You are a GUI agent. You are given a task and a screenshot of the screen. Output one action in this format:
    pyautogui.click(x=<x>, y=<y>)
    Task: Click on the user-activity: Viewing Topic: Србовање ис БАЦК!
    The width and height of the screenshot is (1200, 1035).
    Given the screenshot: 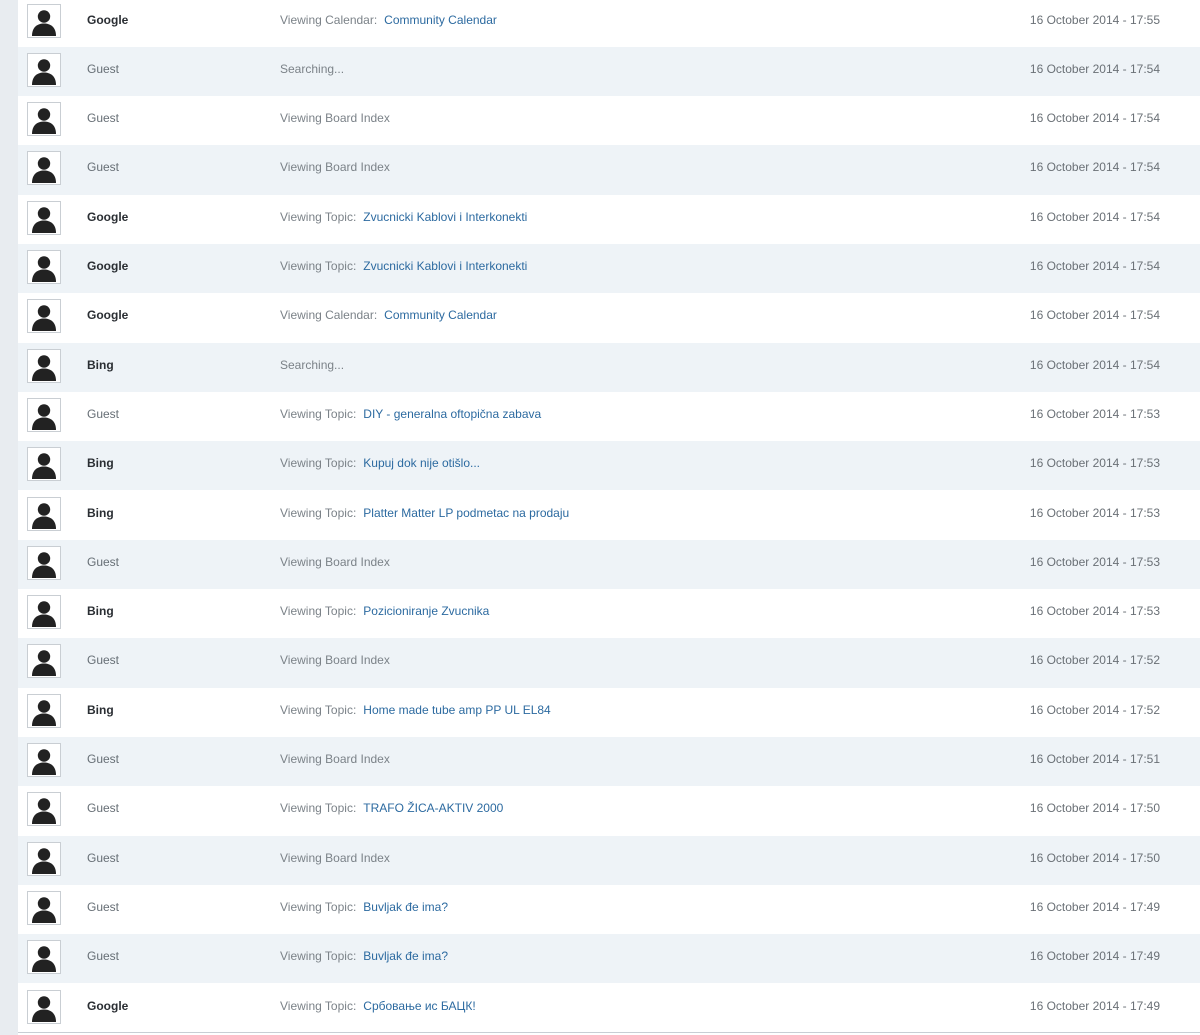 What is the action you would take?
    pyautogui.click(x=378, y=1006)
    